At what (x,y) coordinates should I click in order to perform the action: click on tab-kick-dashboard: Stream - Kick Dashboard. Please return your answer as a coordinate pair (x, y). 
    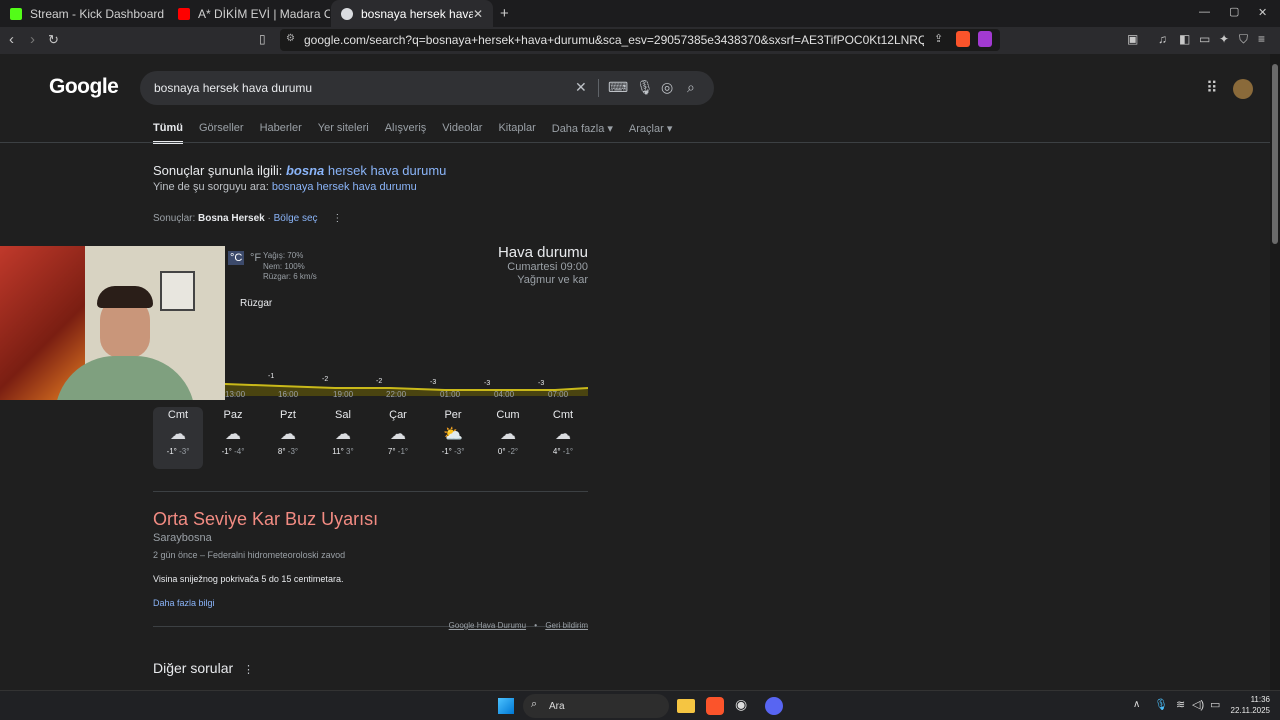
    Looking at the image, I should click on (84, 13).